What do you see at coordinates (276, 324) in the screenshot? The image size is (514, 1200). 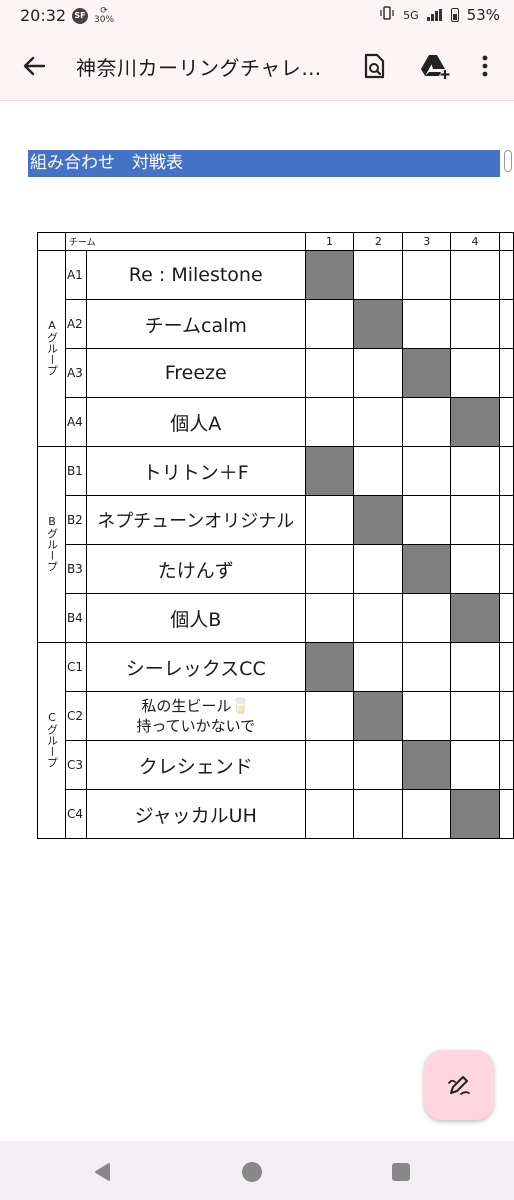 I see `table-row: A2 チームcalm` at bounding box center [276, 324].